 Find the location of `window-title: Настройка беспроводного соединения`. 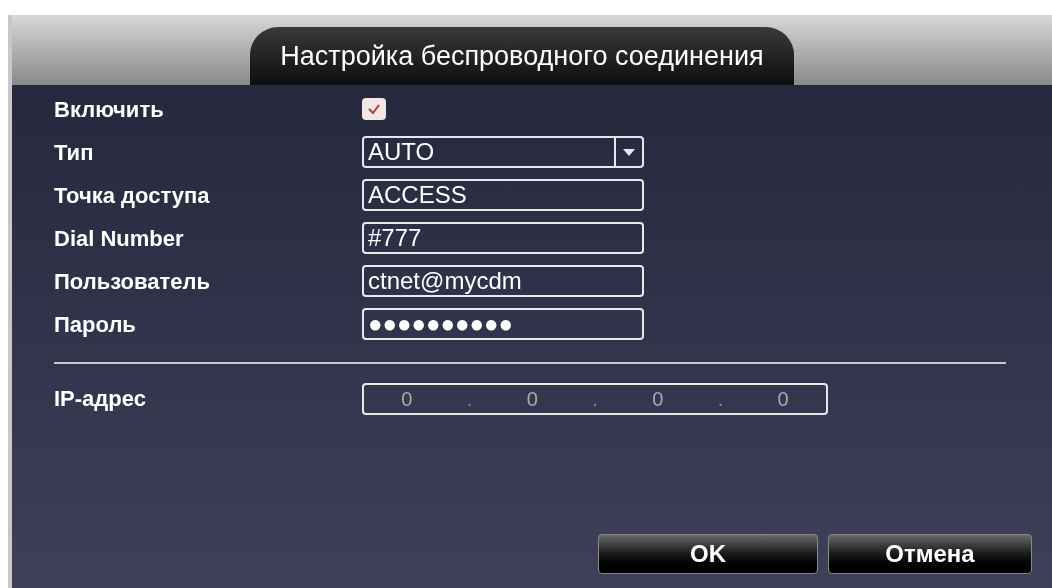

window-title: Настройка беспроводного соединения is located at coordinates (522, 56).